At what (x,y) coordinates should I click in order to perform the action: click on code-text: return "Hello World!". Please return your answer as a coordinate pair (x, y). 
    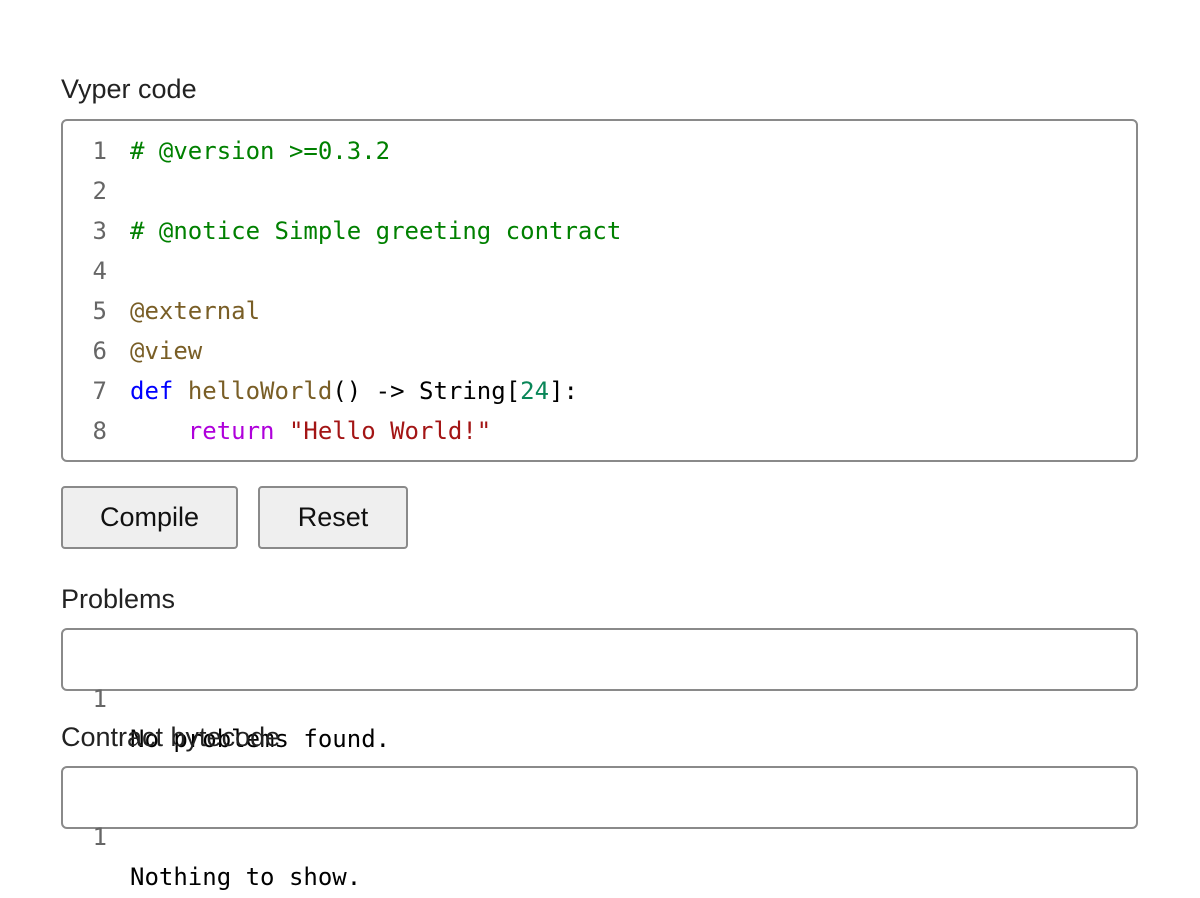
    Looking at the image, I should click on (310, 431).